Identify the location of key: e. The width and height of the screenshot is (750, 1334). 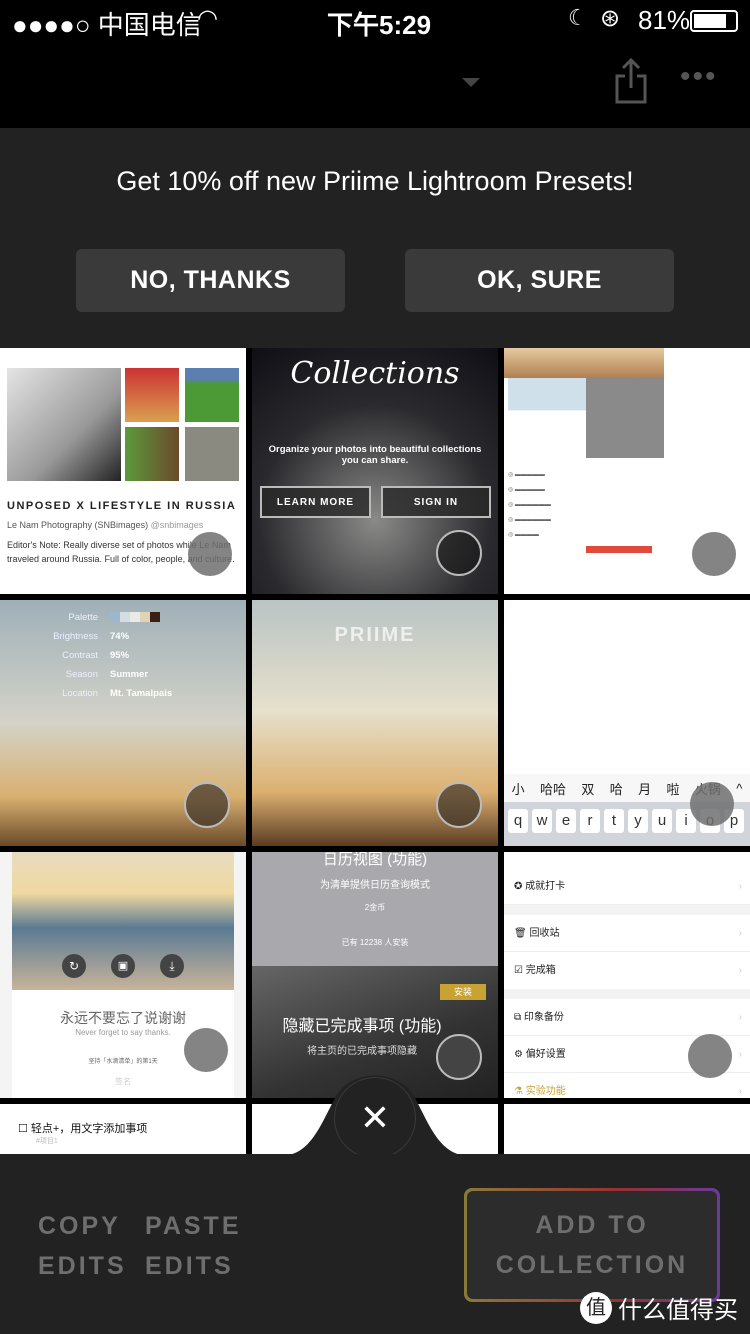
(566, 821).